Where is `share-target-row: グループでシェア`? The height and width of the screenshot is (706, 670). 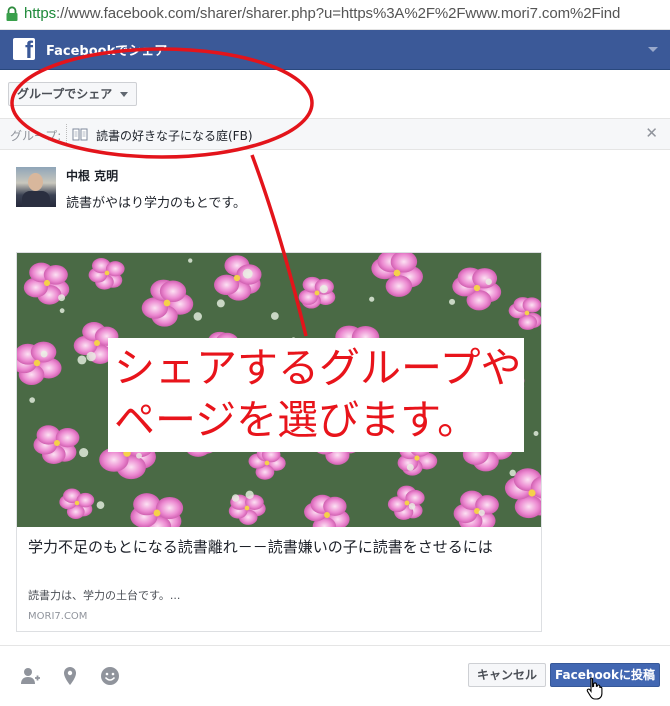
share-target-row: グループでシェア is located at coordinates (335, 94).